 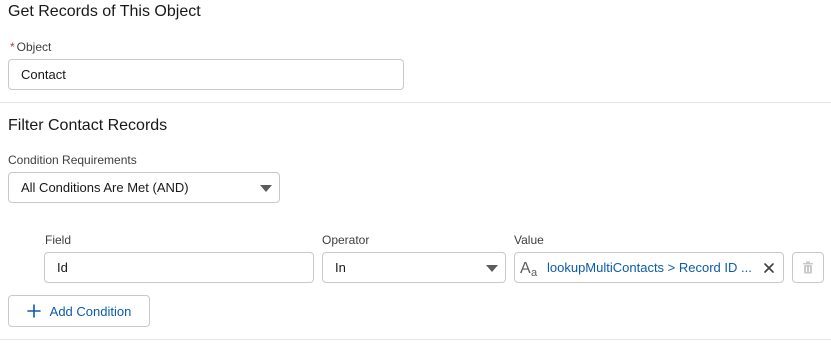 What do you see at coordinates (340, 267) in the screenshot?
I see `condition-operator-value: In` at bounding box center [340, 267].